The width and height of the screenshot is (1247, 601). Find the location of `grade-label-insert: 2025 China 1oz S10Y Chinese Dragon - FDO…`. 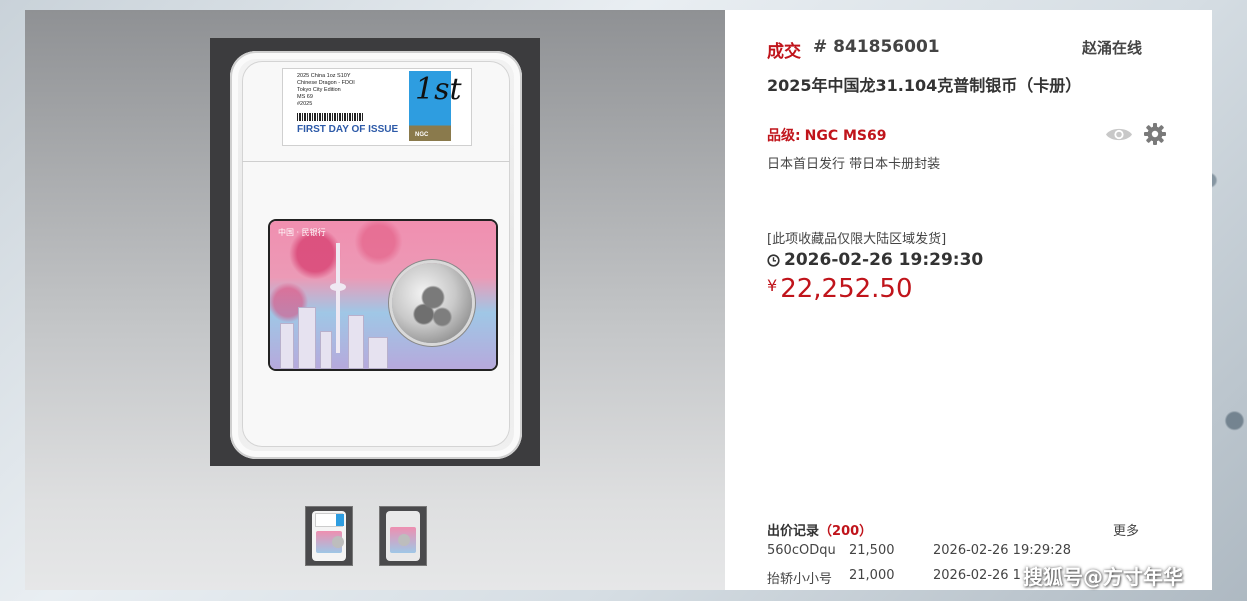

grade-label-insert: 2025 China 1oz S10Y Chinese Dragon - FDO… is located at coordinates (377, 107).